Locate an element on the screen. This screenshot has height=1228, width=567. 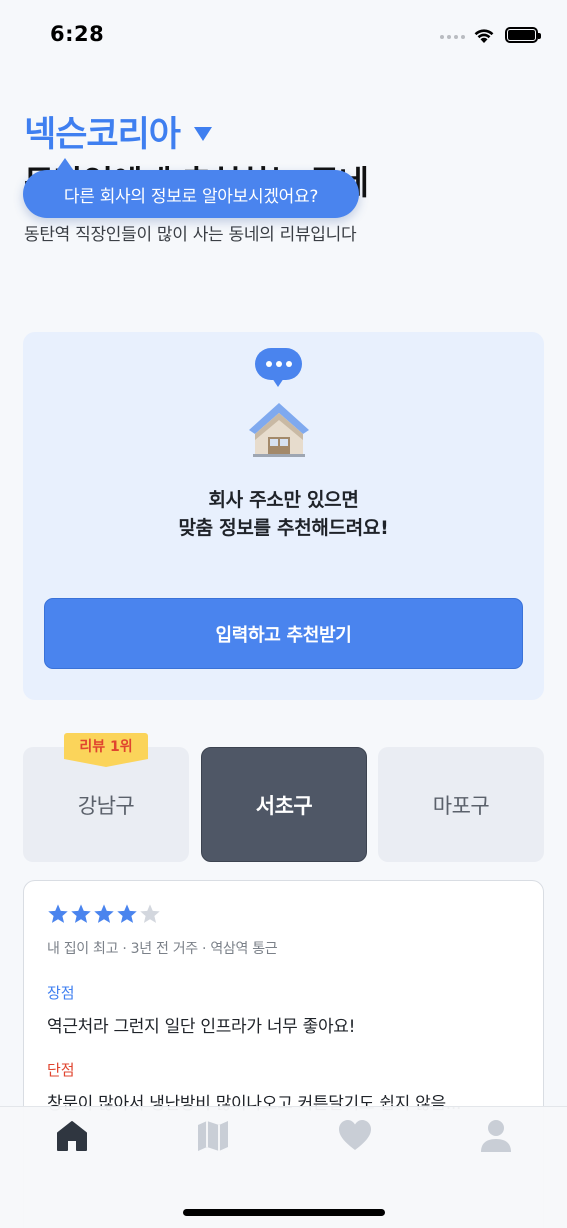
page-subtitle: 동탄역 직장인들이 많이 사는 동네의 리뷰입니다 is located at coordinates (190, 235).